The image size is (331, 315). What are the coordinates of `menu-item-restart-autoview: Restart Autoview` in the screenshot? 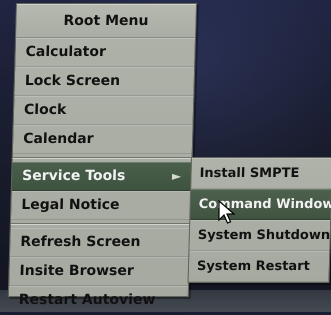 It's located at (98, 300).